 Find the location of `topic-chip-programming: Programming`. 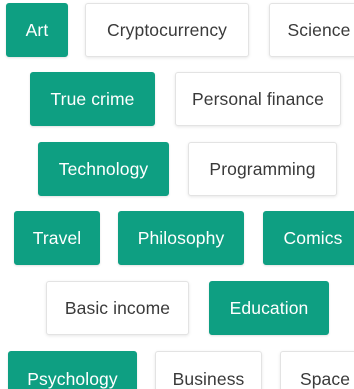

topic-chip-programming: Programming is located at coordinates (262, 169).